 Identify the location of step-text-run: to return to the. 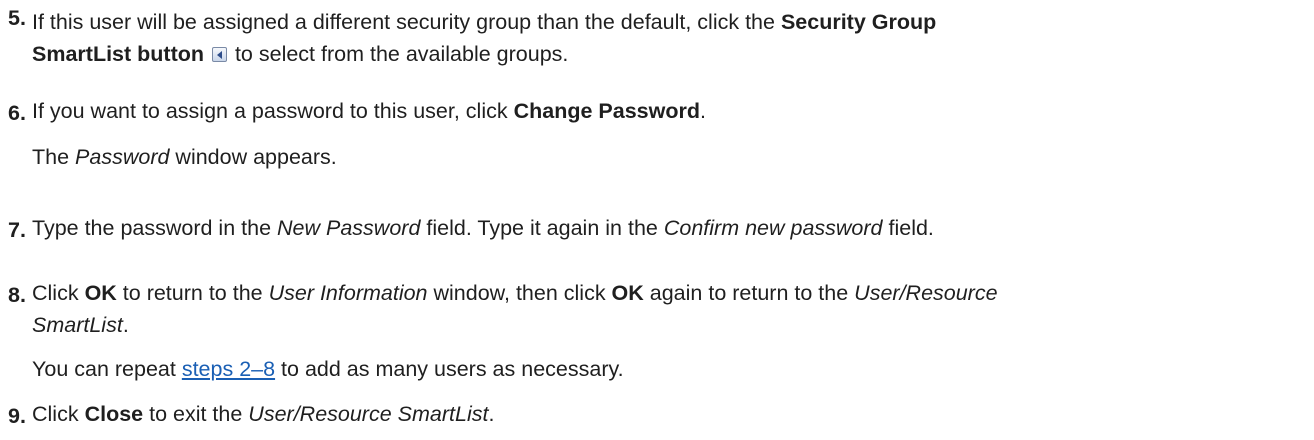
(192, 293).